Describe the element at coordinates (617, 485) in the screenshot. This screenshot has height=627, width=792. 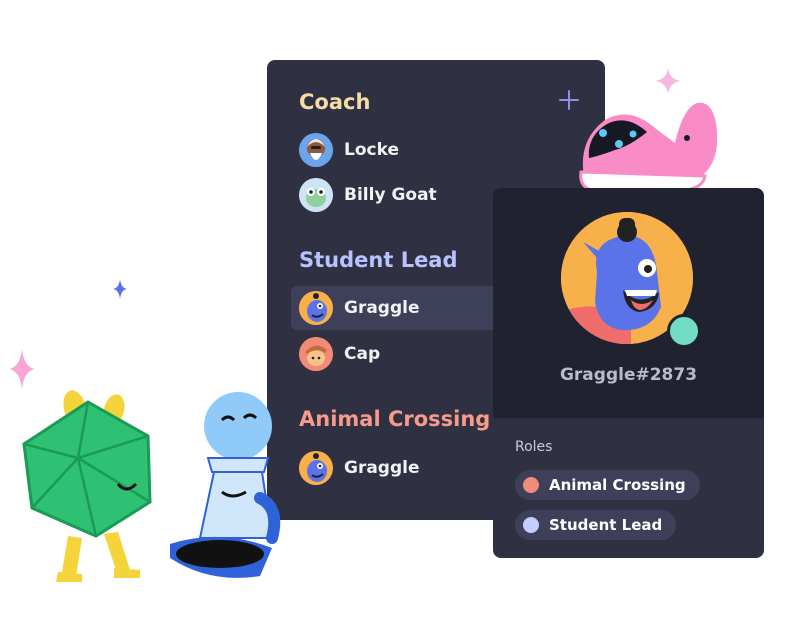
I see `role-pill-label: Animal Crossing` at that location.